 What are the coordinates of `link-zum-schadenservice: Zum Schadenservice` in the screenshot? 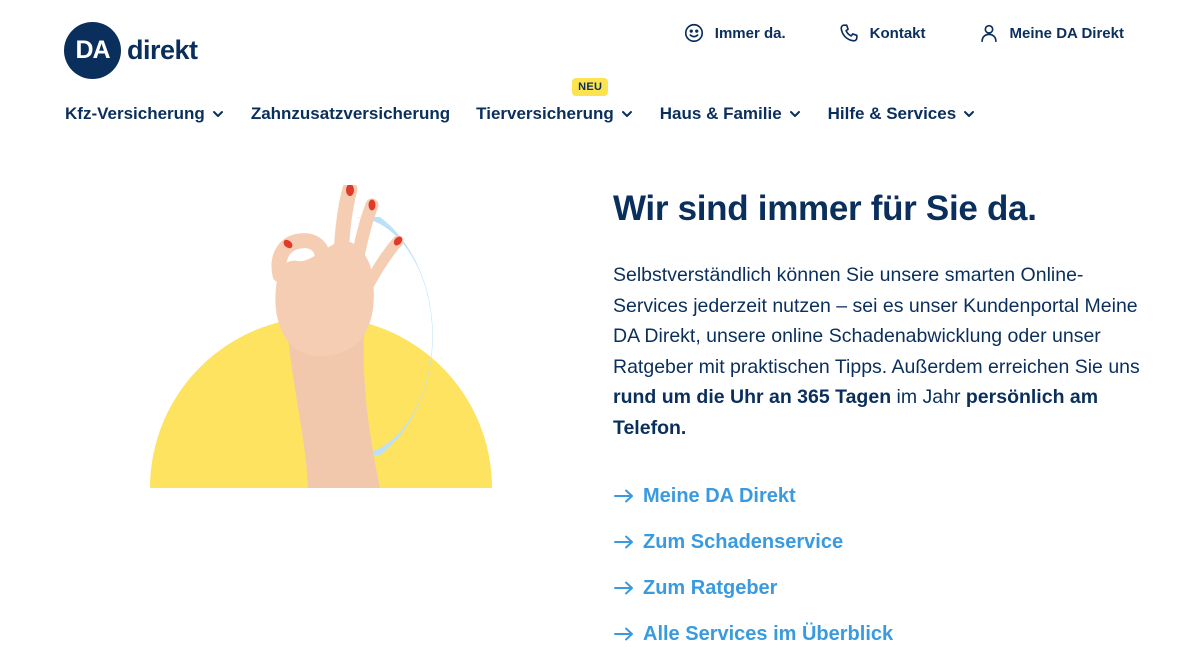 It's located at (878, 542).